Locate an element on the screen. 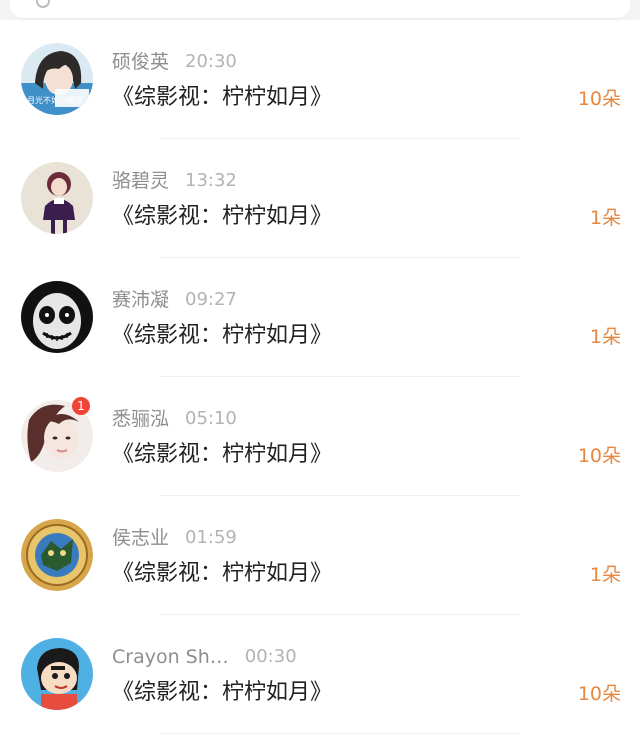  avatar-cartoon-boy-icon is located at coordinates (57, 674).